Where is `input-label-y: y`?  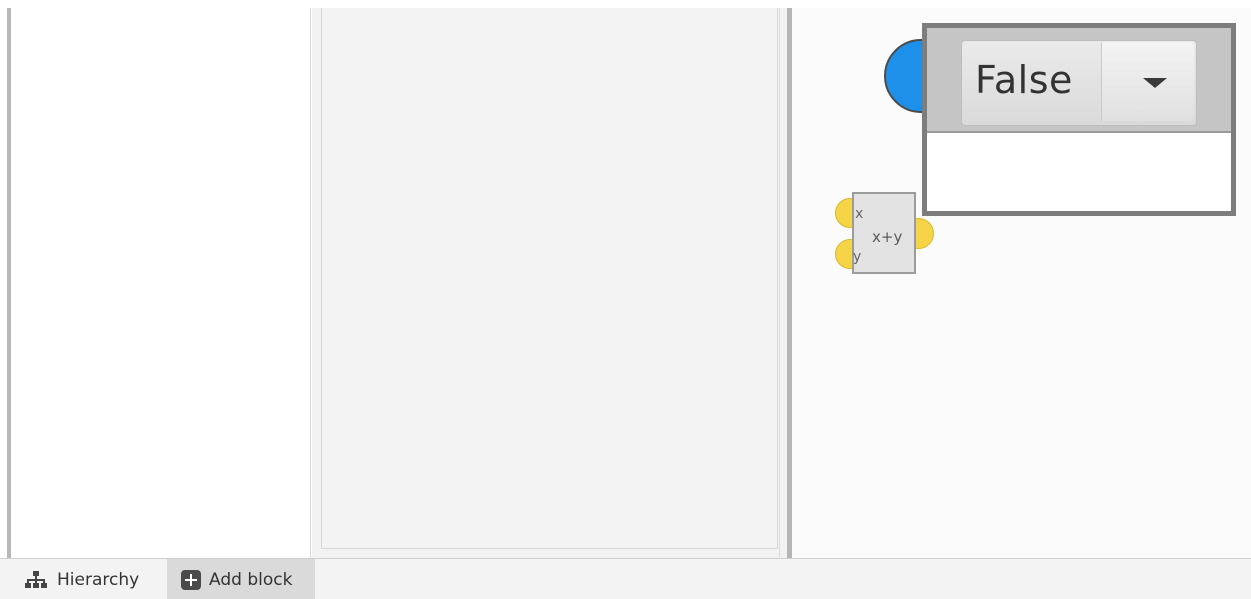 input-label-y: y is located at coordinates (857, 257).